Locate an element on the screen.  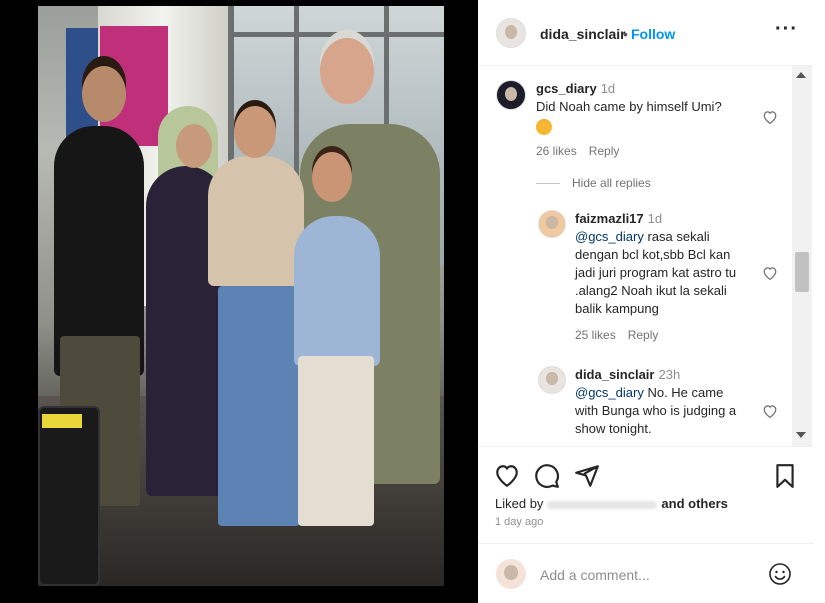
reply-meta: 25 likes Reply is located at coordinates (622, 335).